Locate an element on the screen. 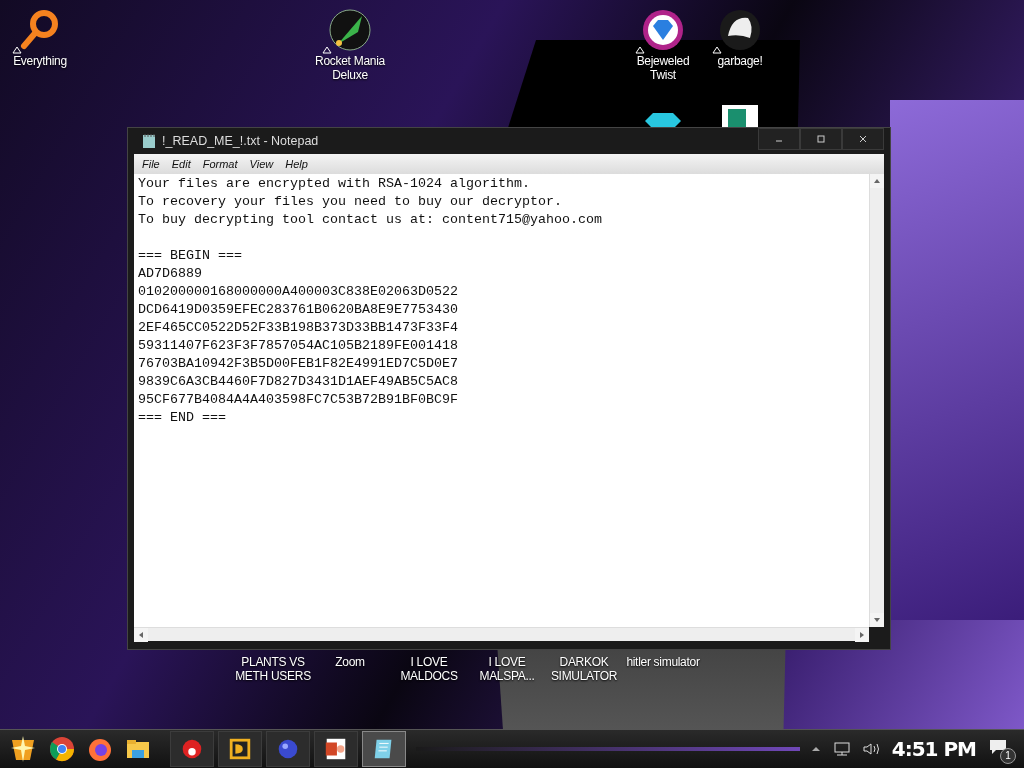 The width and height of the screenshot is (1024, 768). text-line: AD7D6889 is located at coordinates (170, 274).